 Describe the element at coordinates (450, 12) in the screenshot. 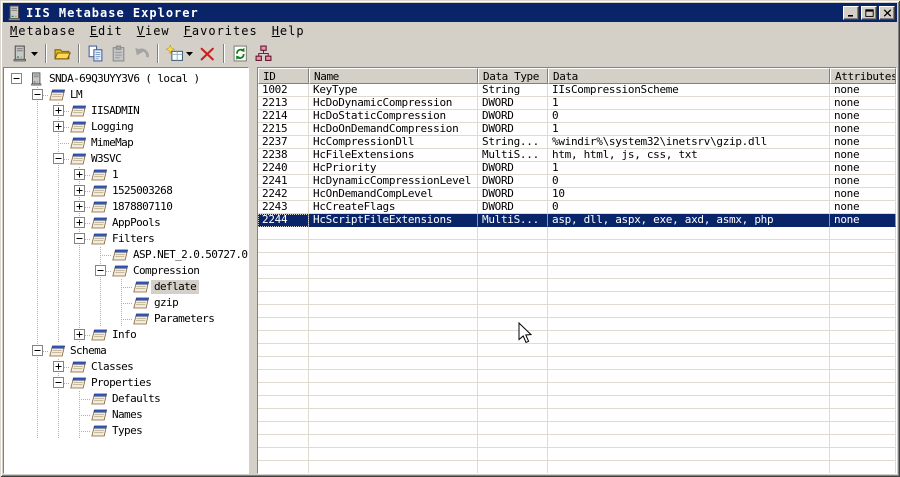

I see `title-bar: IIS Metabase Explorer` at that location.